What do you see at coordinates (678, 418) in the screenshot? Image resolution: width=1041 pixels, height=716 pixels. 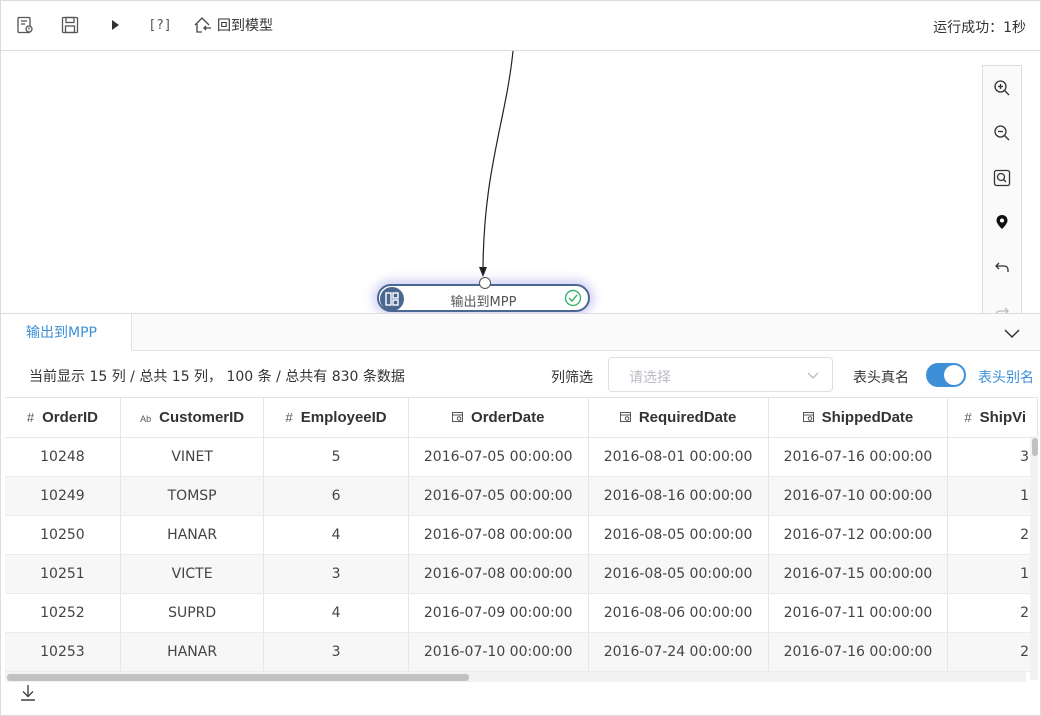 I see `column-header: RequiredDate` at bounding box center [678, 418].